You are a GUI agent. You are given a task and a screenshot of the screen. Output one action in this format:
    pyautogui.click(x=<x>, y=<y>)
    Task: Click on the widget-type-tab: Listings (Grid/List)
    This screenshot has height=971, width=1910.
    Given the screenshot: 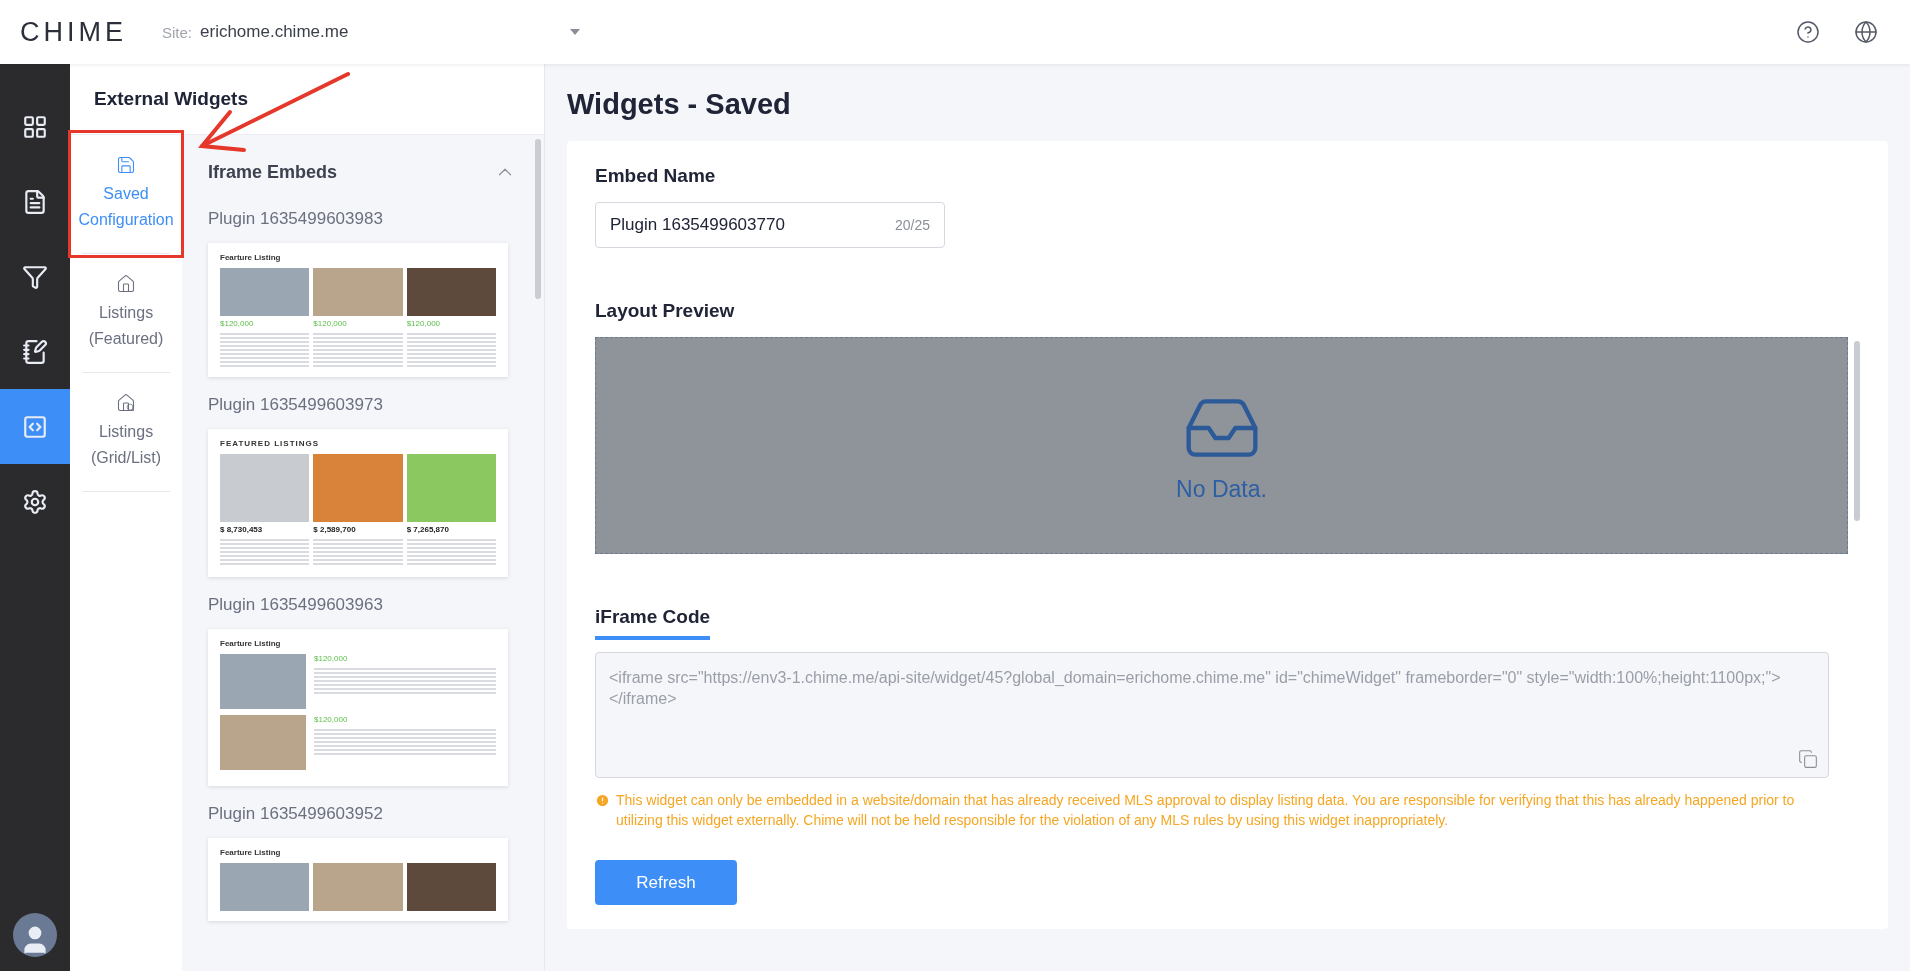 What is the action you would take?
    pyautogui.click(x=126, y=432)
    